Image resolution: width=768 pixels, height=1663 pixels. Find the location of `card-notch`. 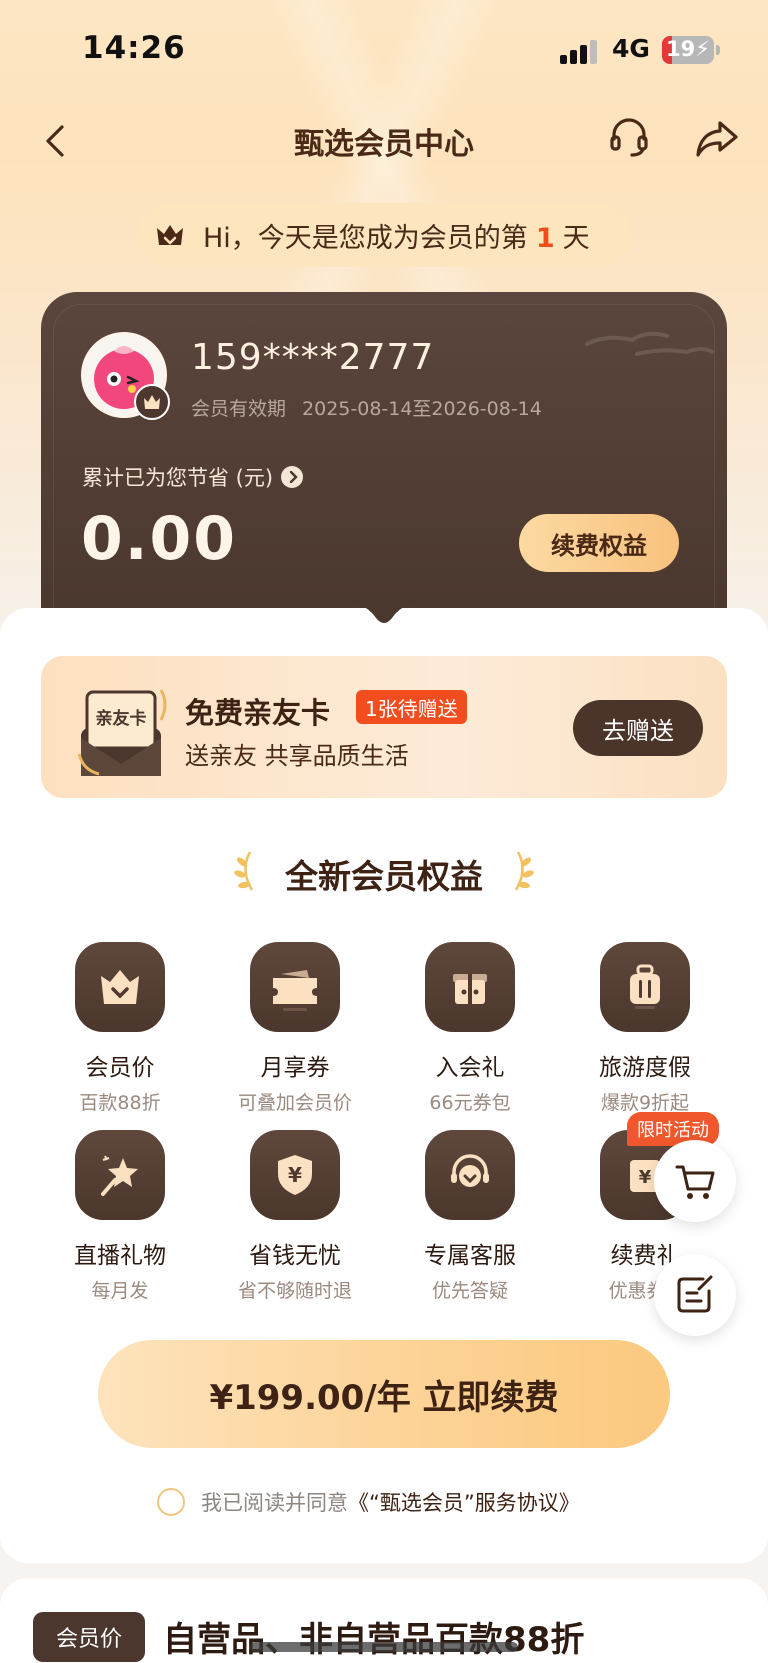

card-notch is located at coordinates (384, 611).